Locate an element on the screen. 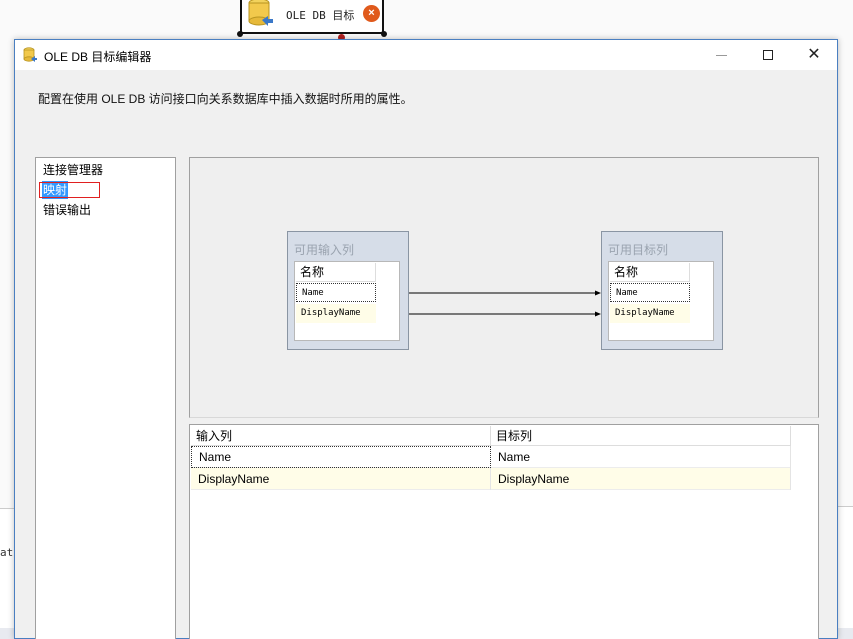  close-button: ✕ is located at coordinates (814, 55).